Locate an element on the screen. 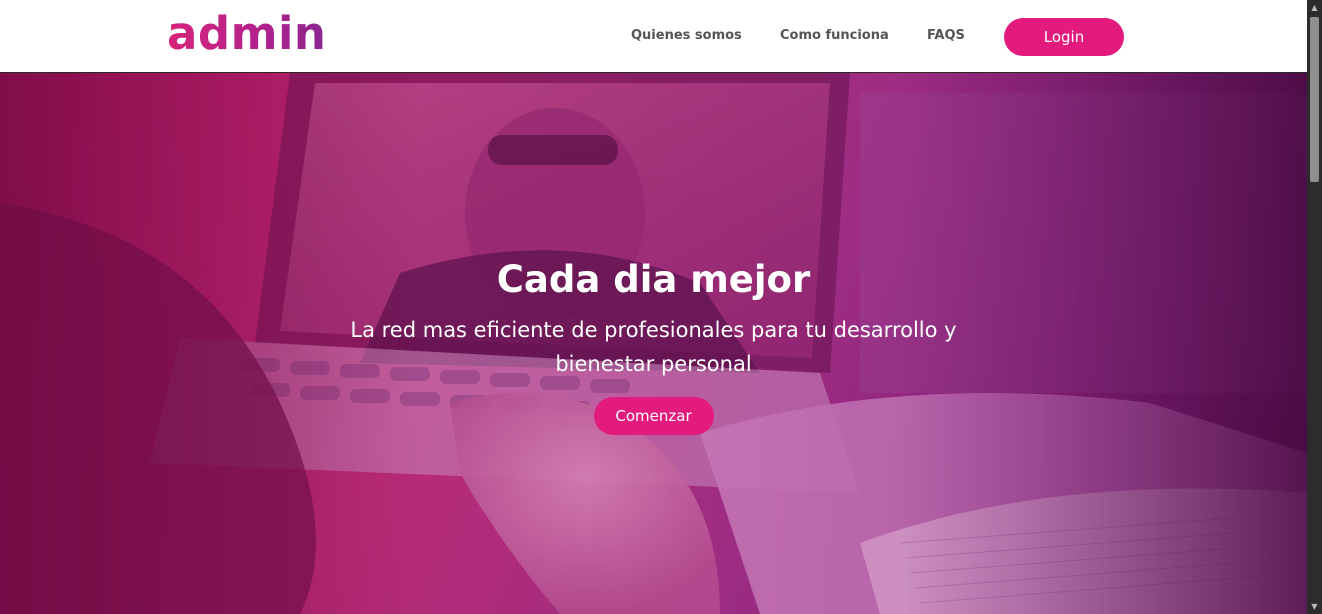  scrollbar-thumb is located at coordinates (1314, 99).